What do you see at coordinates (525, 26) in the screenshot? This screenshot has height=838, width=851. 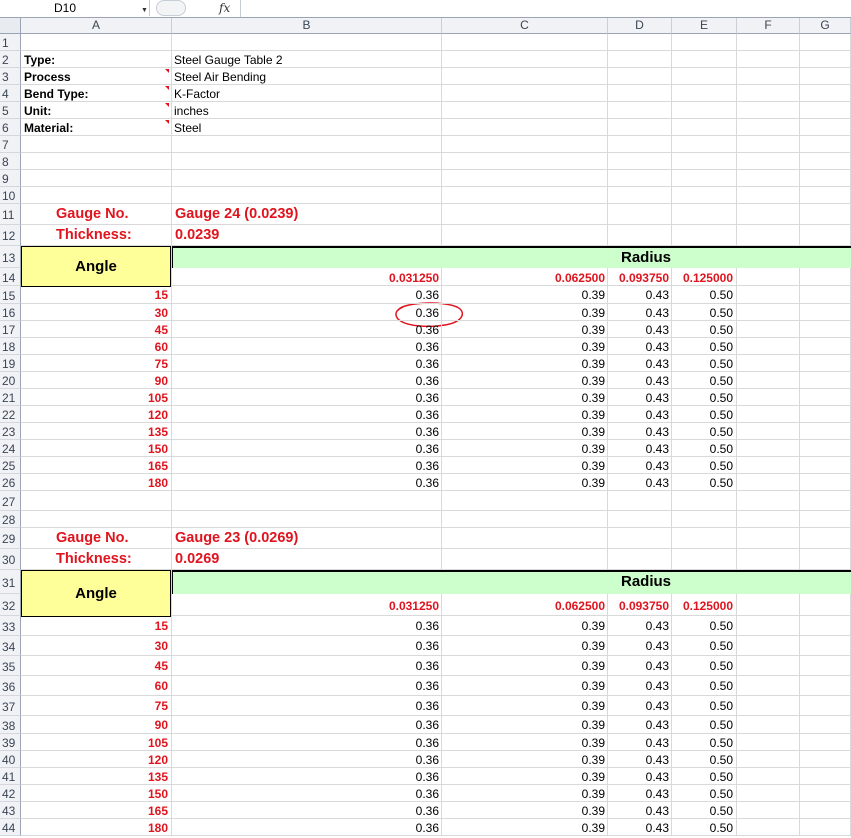 I see `column-header-c: C` at bounding box center [525, 26].